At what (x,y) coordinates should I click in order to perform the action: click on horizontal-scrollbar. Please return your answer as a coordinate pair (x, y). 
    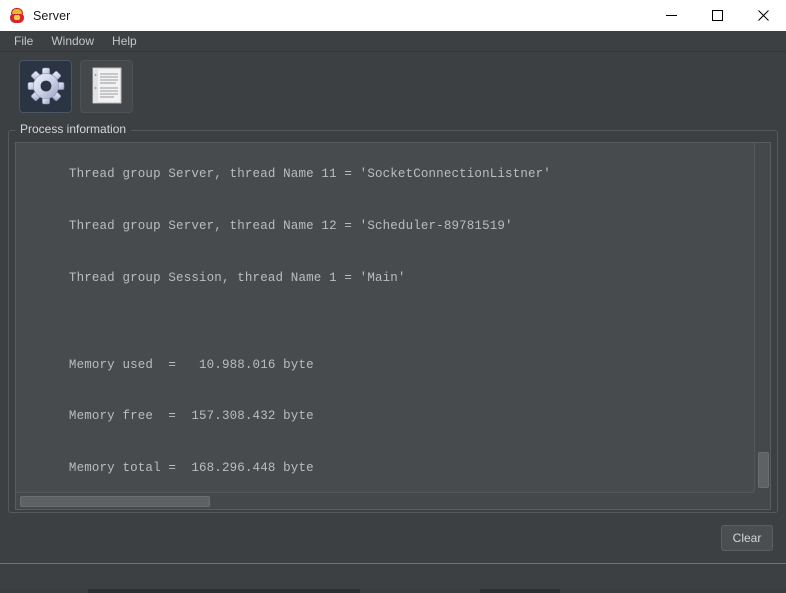
    Looking at the image, I should click on (393, 500).